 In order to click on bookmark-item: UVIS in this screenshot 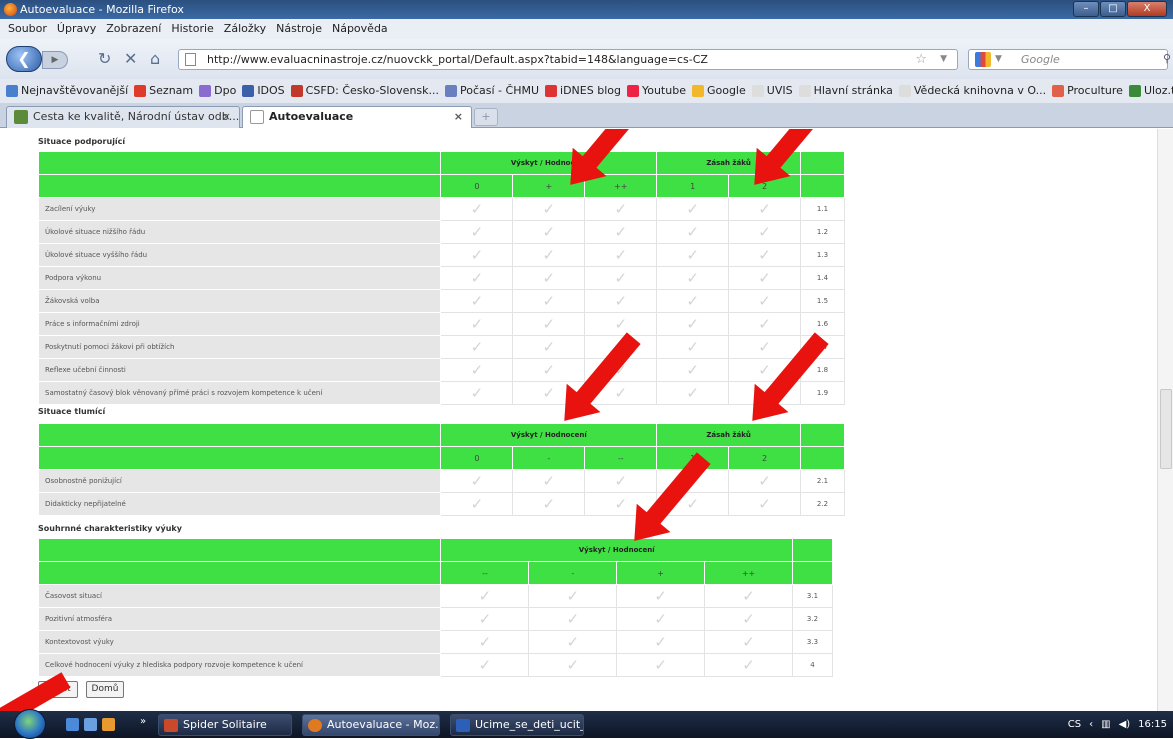, I will do `click(772, 91)`.